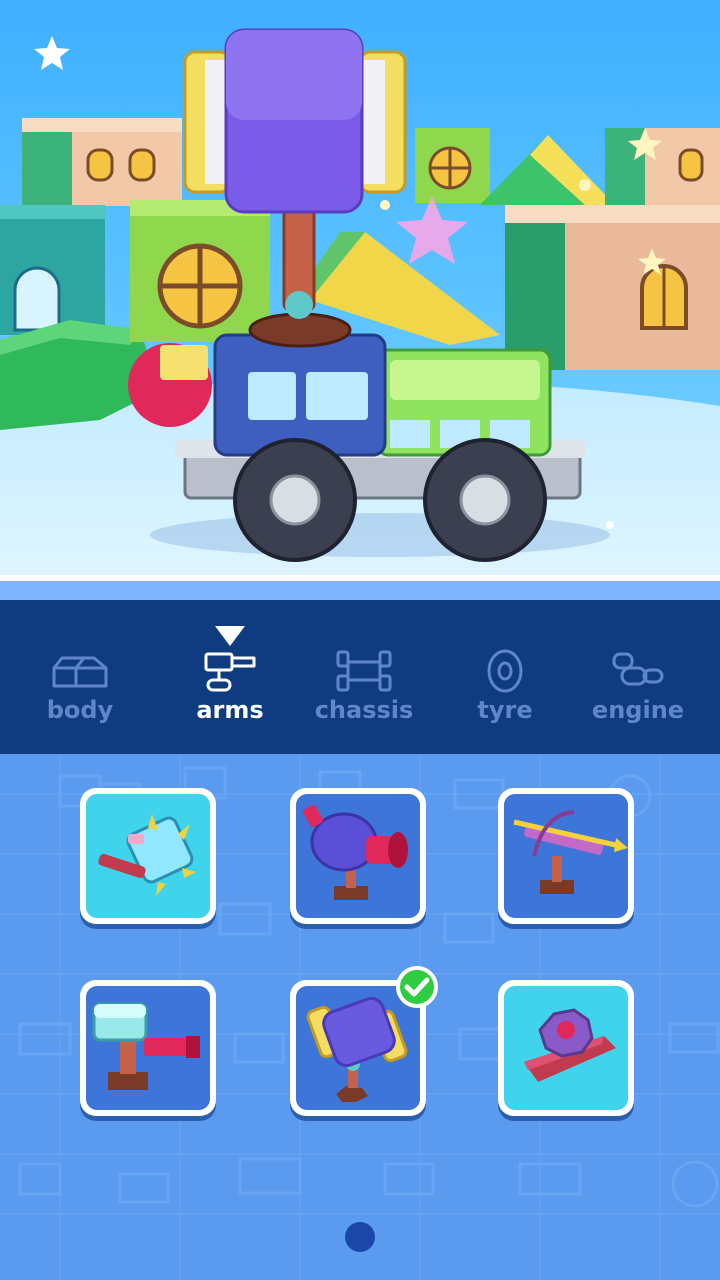 The height and width of the screenshot is (1280, 720). I want to click on tab-chassis: chassis, so click(364, 677).